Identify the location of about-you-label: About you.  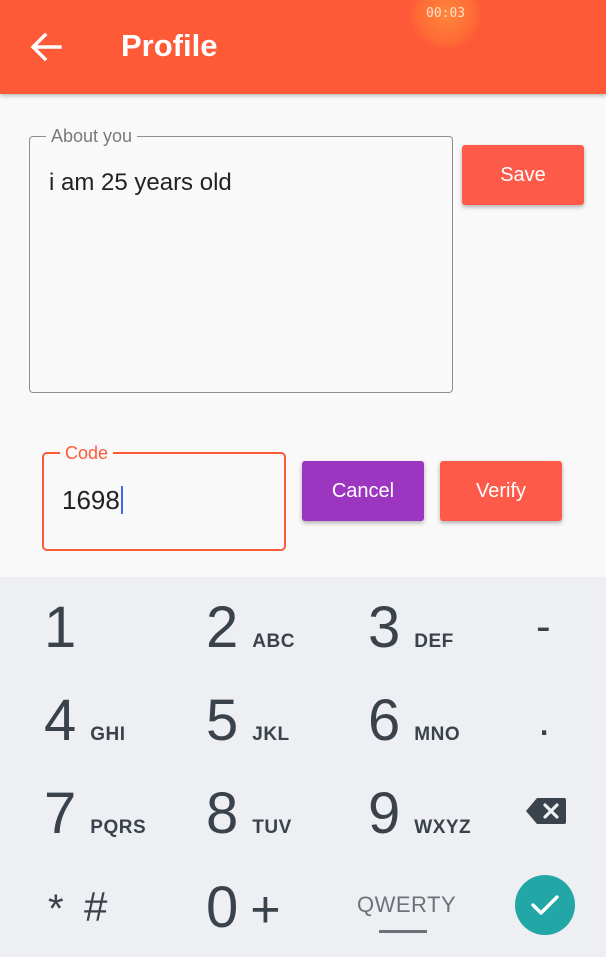
(92, 136).